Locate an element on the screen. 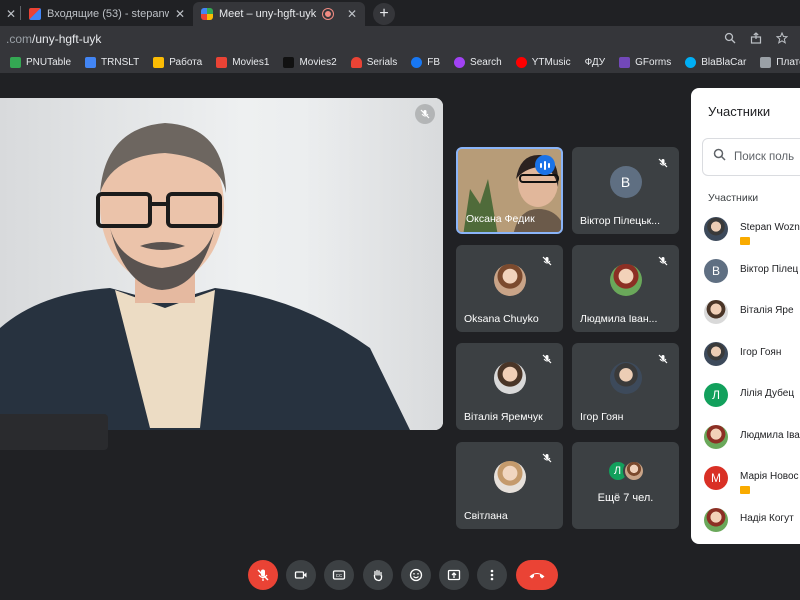 This screenshot has height=600, width=800. bookmark-item: ФДУ is located at coordinates (595, 62).